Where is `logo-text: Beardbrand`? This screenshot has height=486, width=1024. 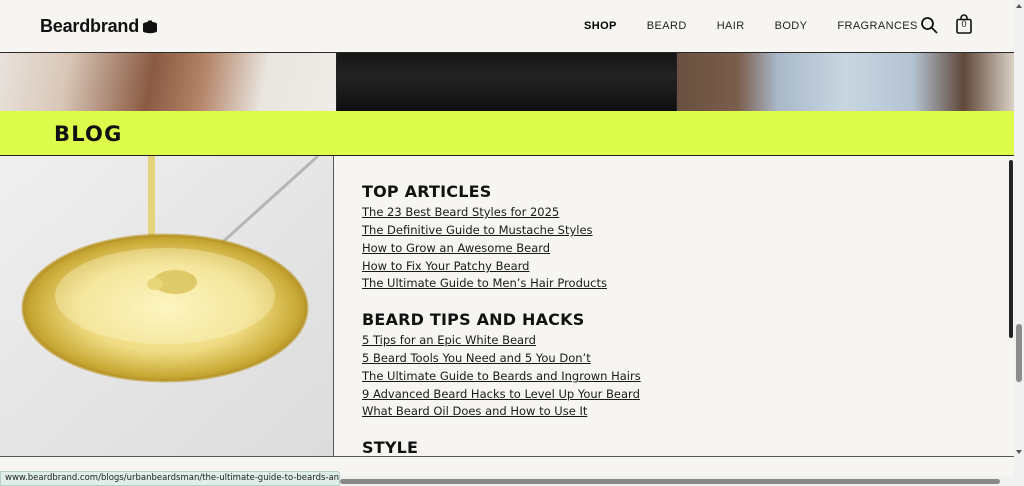
logo-text: Beardbrand is located at coordinates (90, 26).